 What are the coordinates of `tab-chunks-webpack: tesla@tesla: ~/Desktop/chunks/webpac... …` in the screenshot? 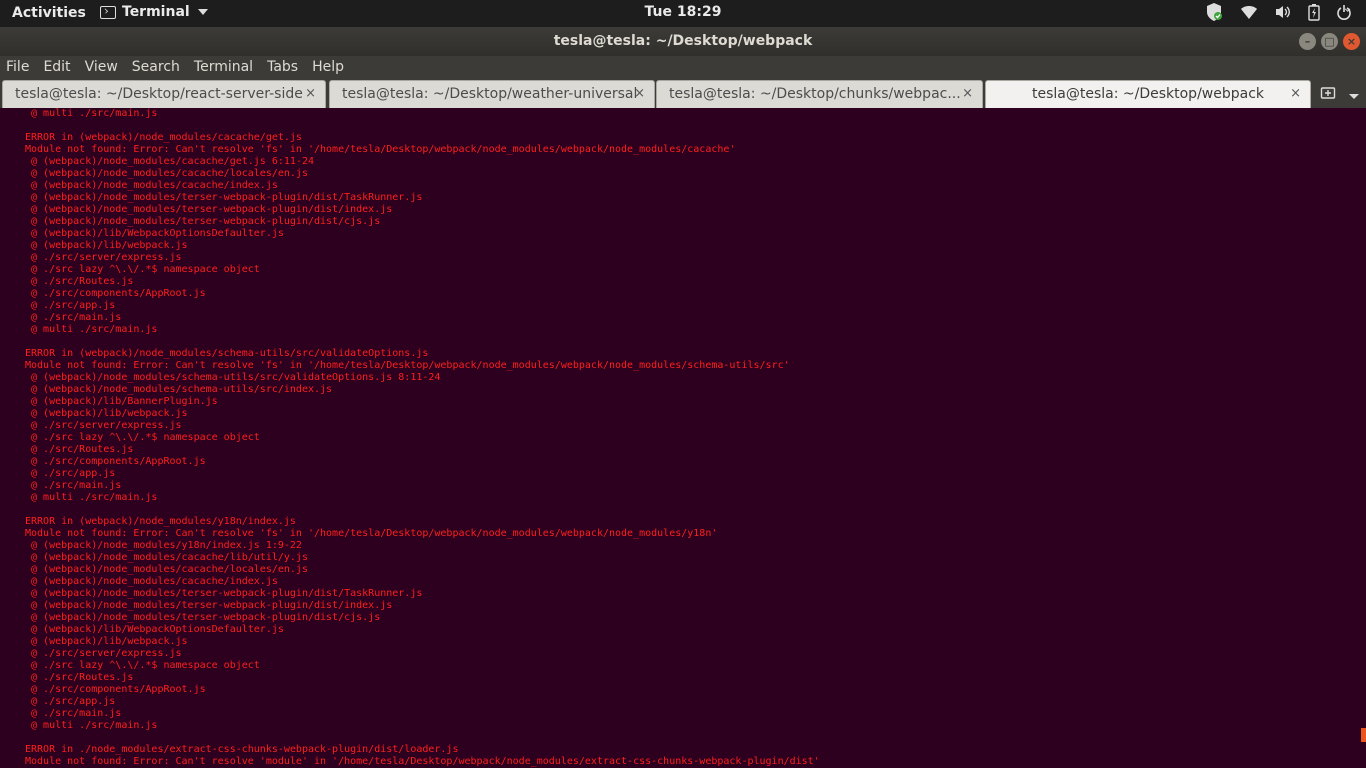 It's located at (819, 94).